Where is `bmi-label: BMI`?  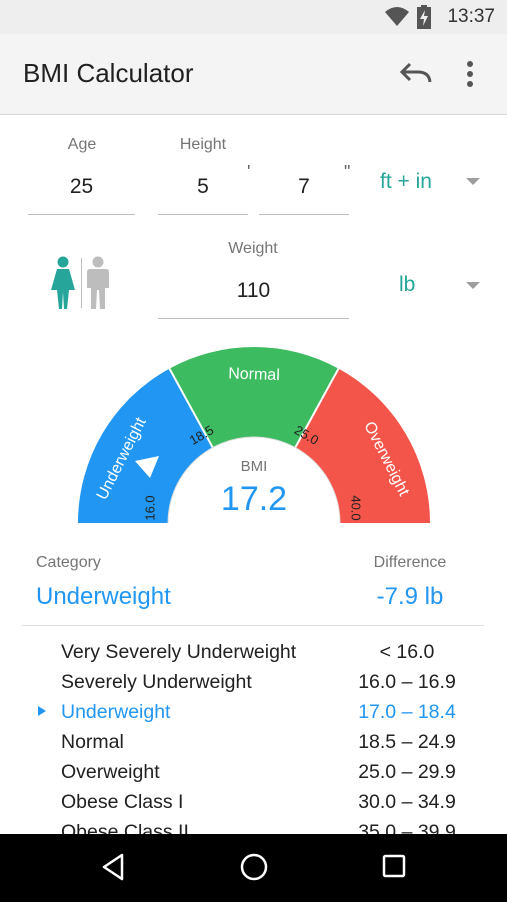
bmi-label: BMI is located at coordinates (254, 466).